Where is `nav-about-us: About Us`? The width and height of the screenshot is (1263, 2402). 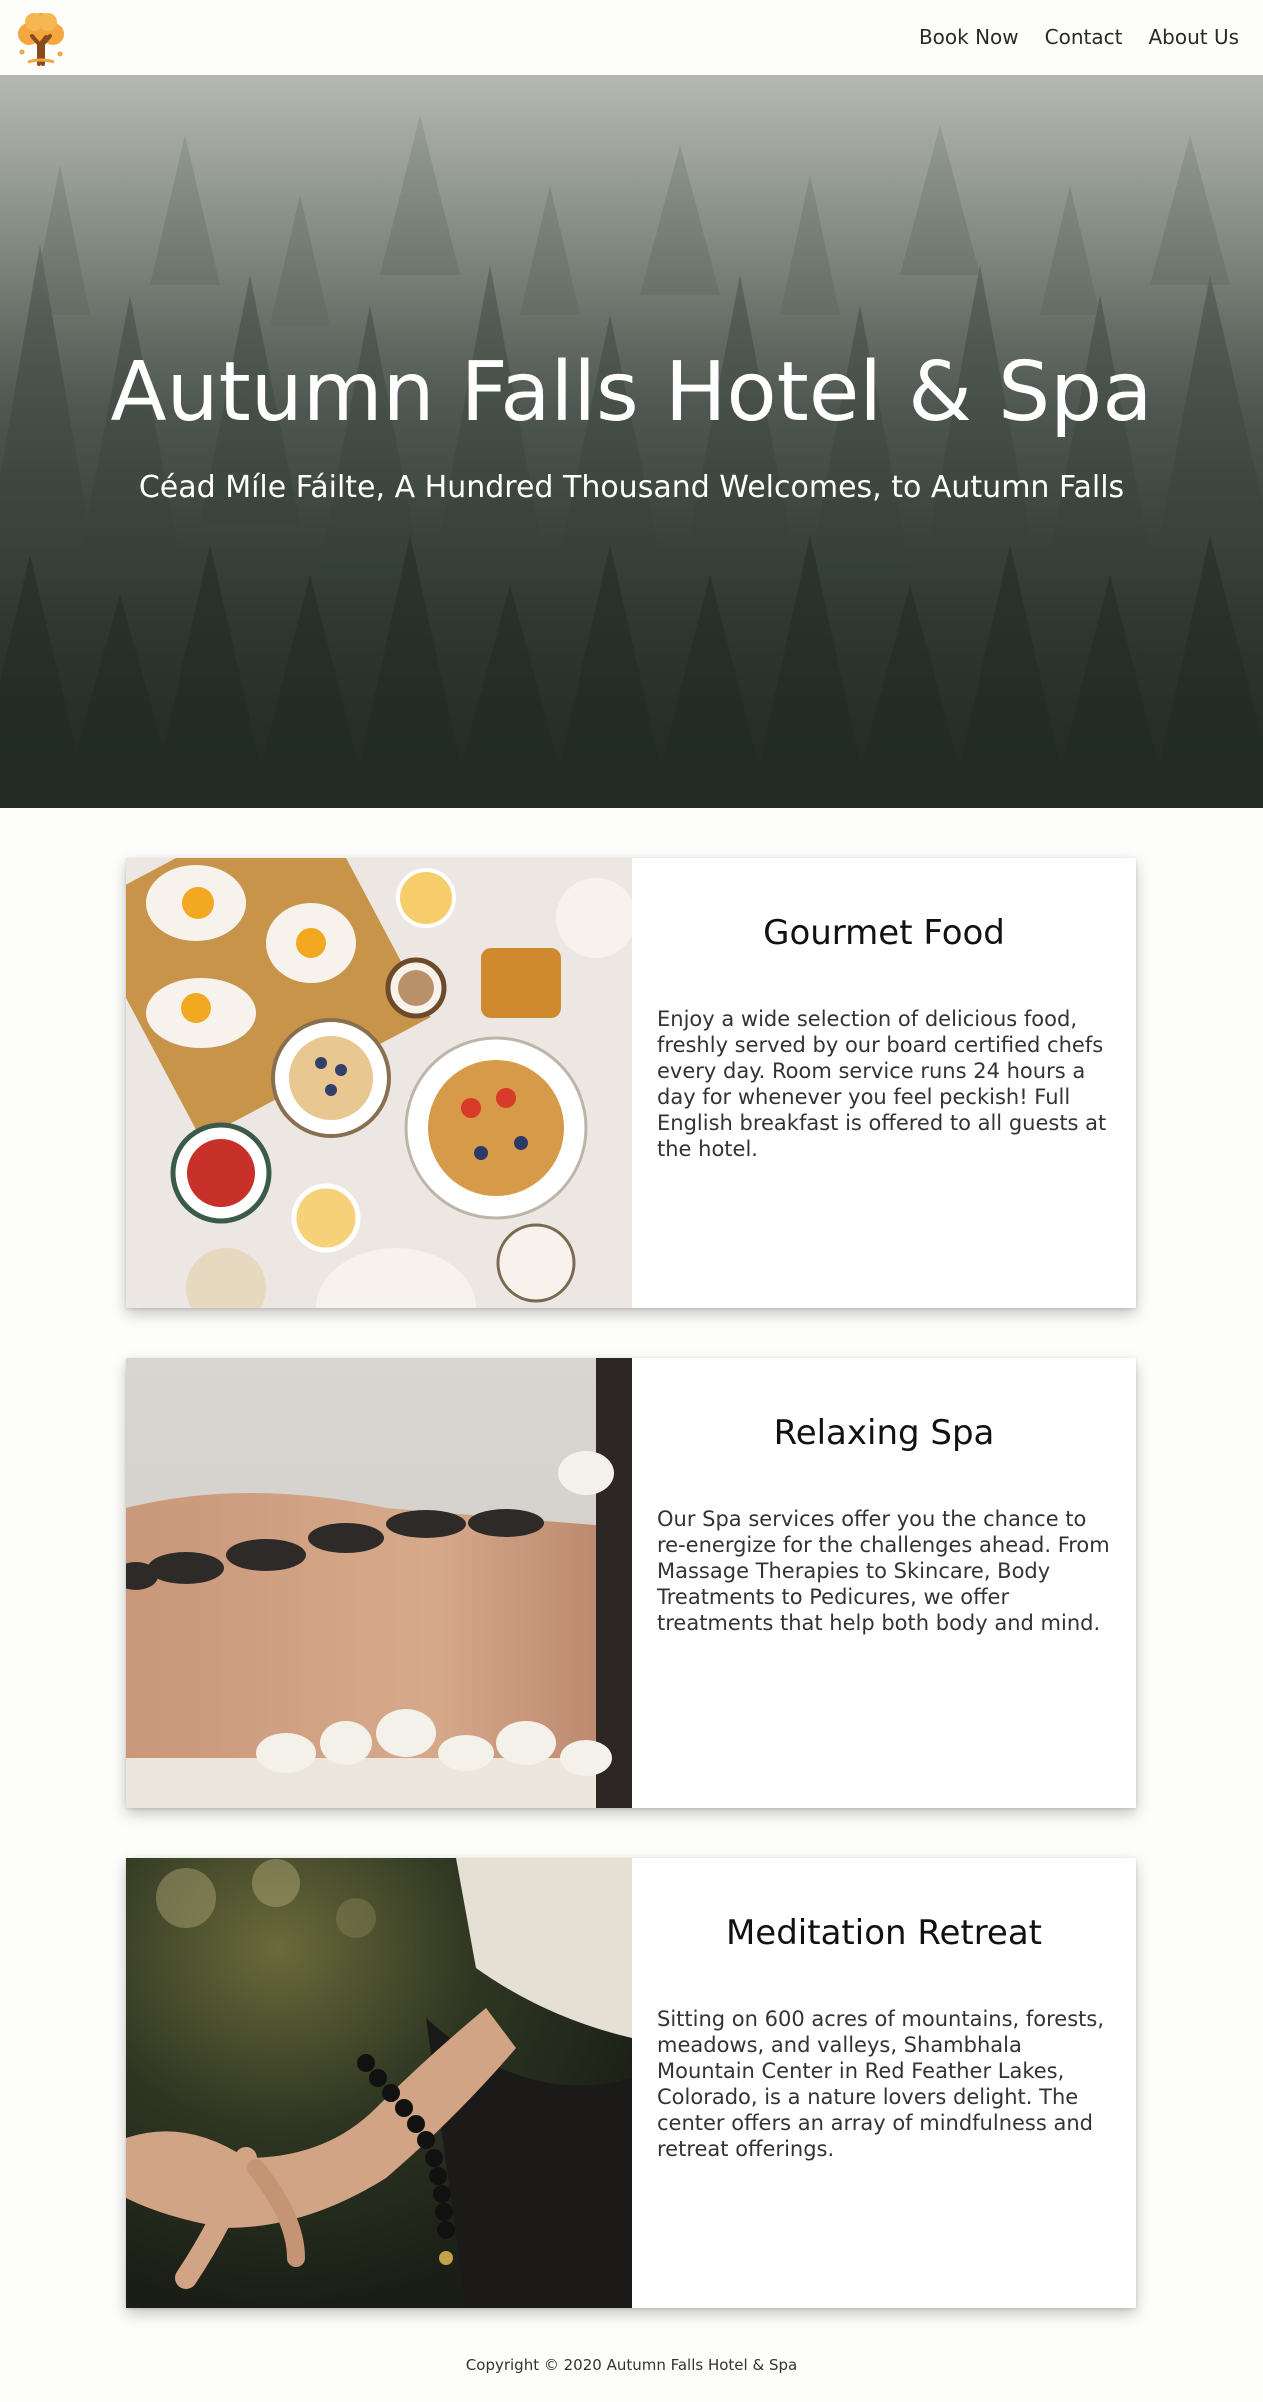
nav-about-us: About Us is located at coordinates (1193, 37).